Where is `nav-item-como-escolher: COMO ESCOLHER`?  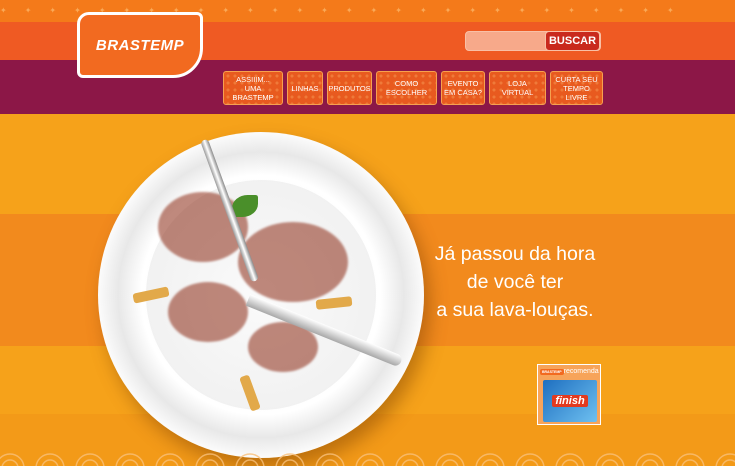 nav-item-como-escolher: COMO ESCOLHER is located at coordinates (406, 88).